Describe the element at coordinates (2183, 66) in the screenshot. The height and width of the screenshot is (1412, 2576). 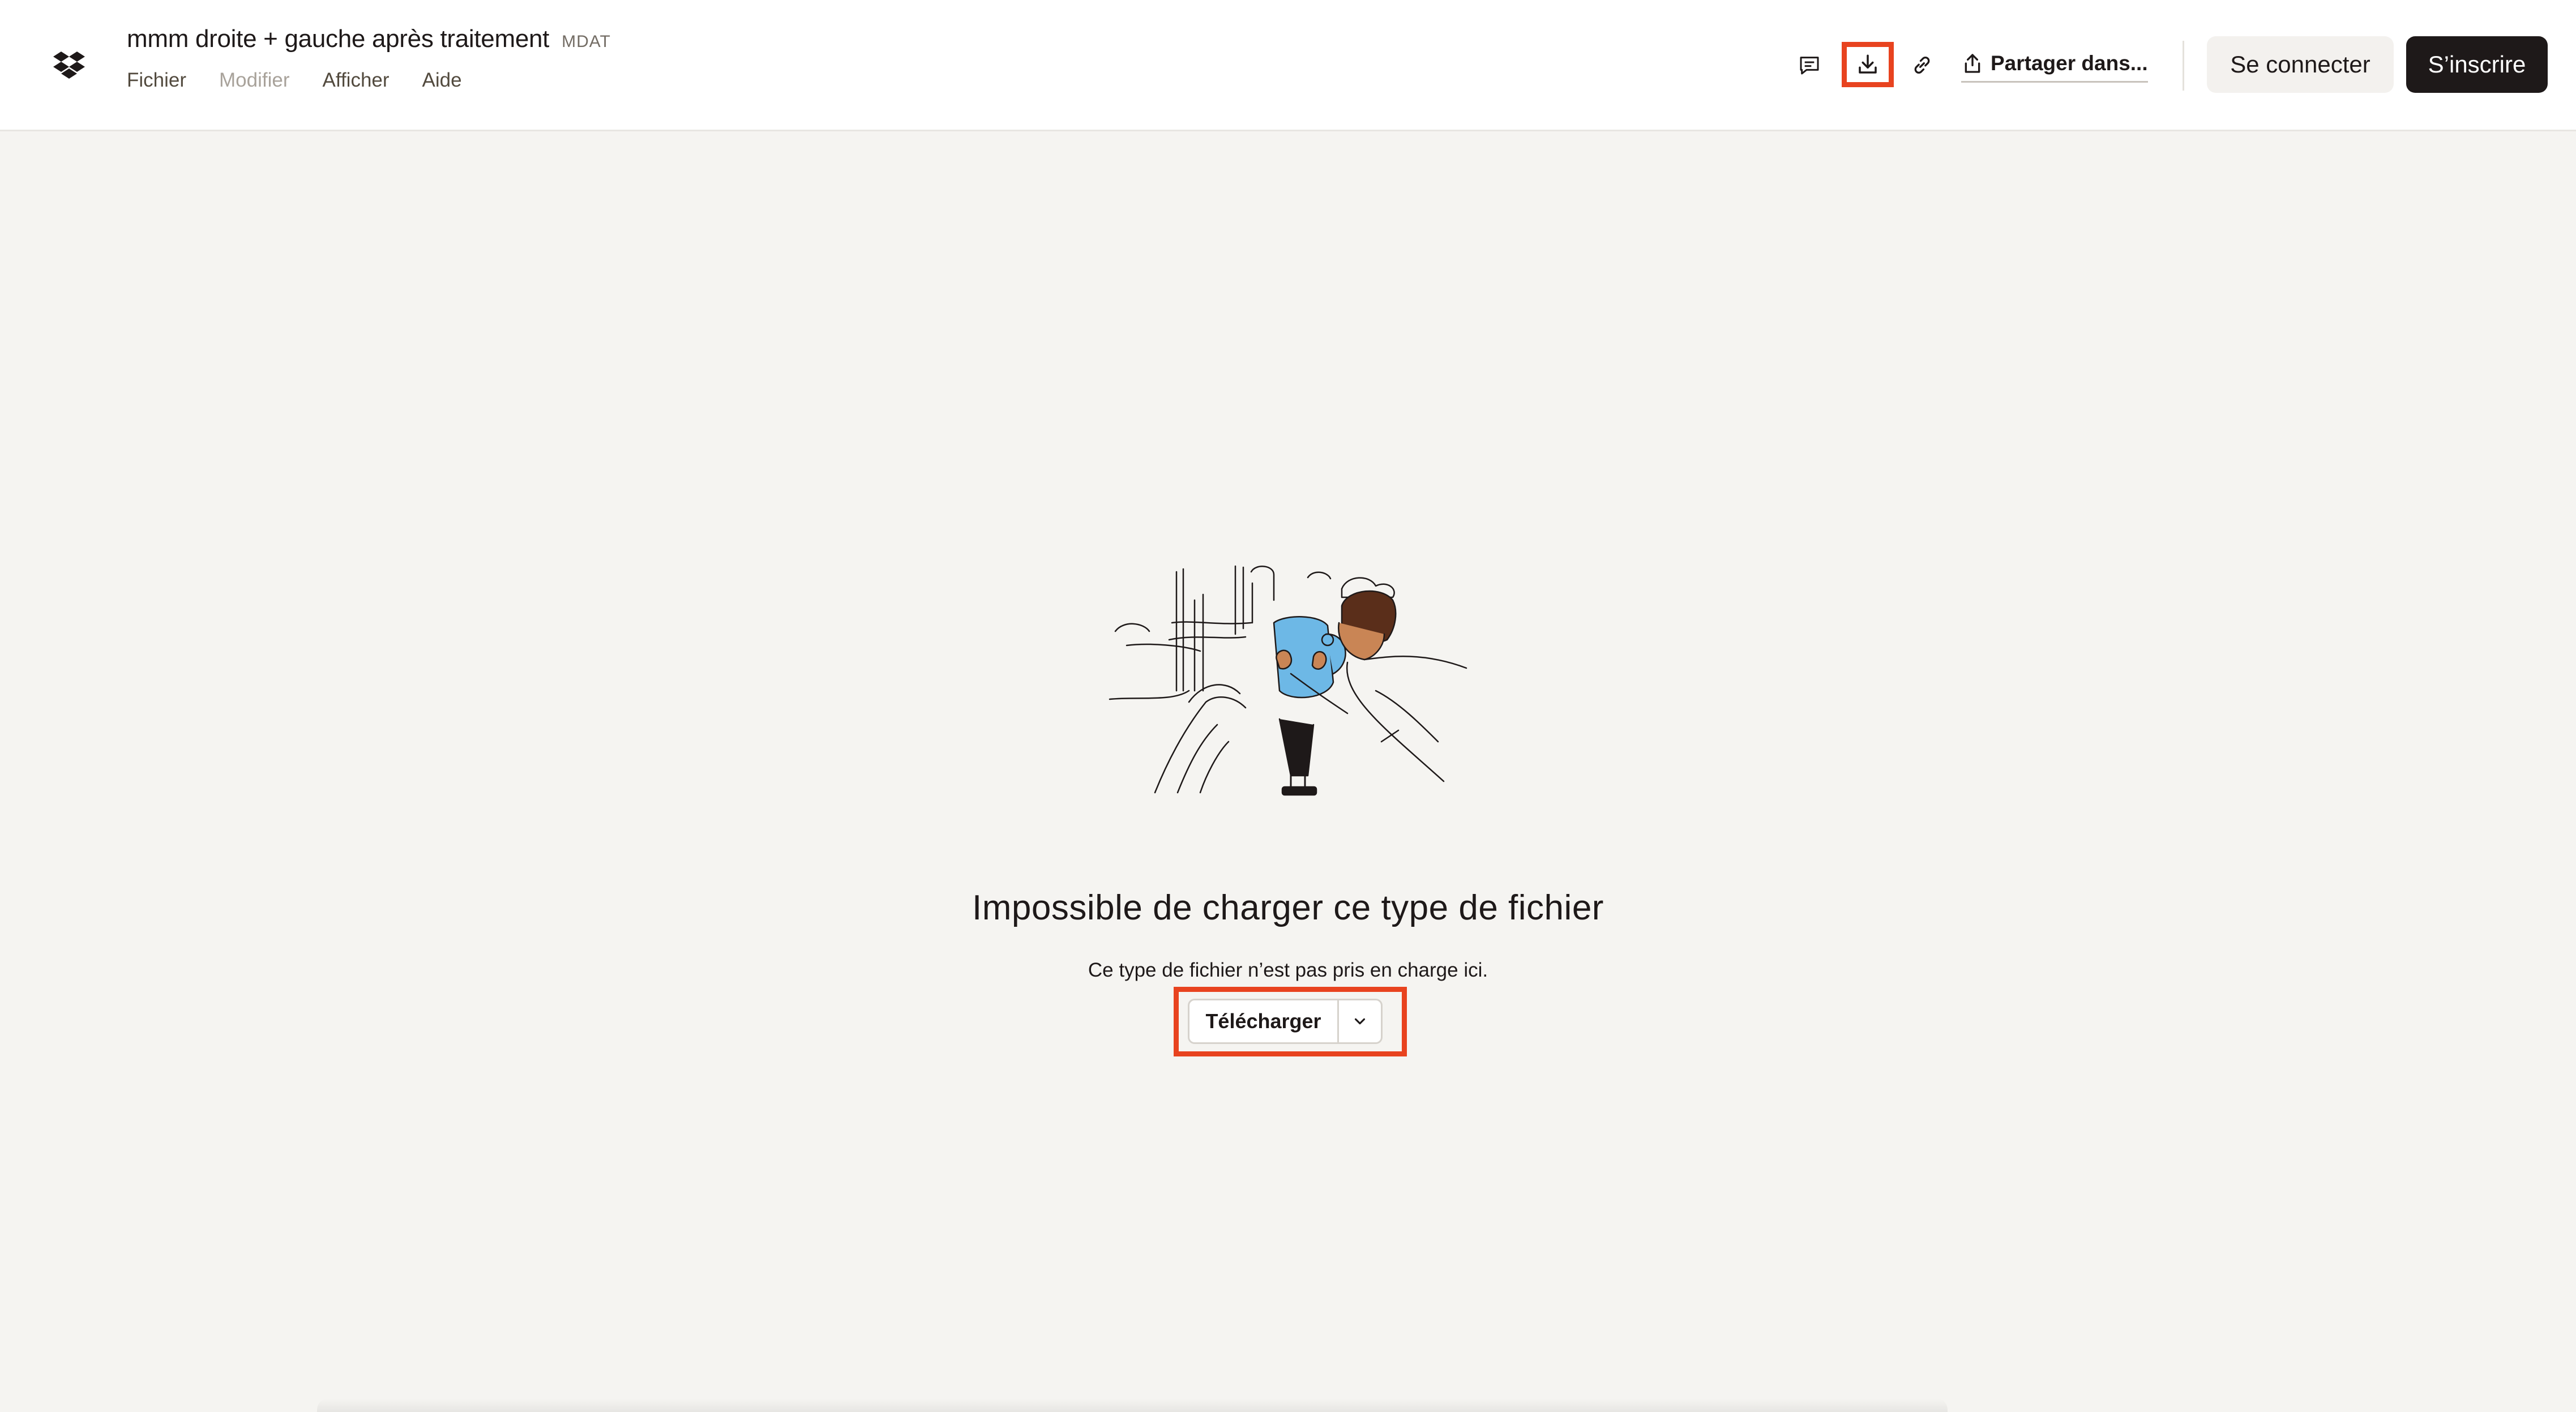
I see `toolbar-divider` at that location.